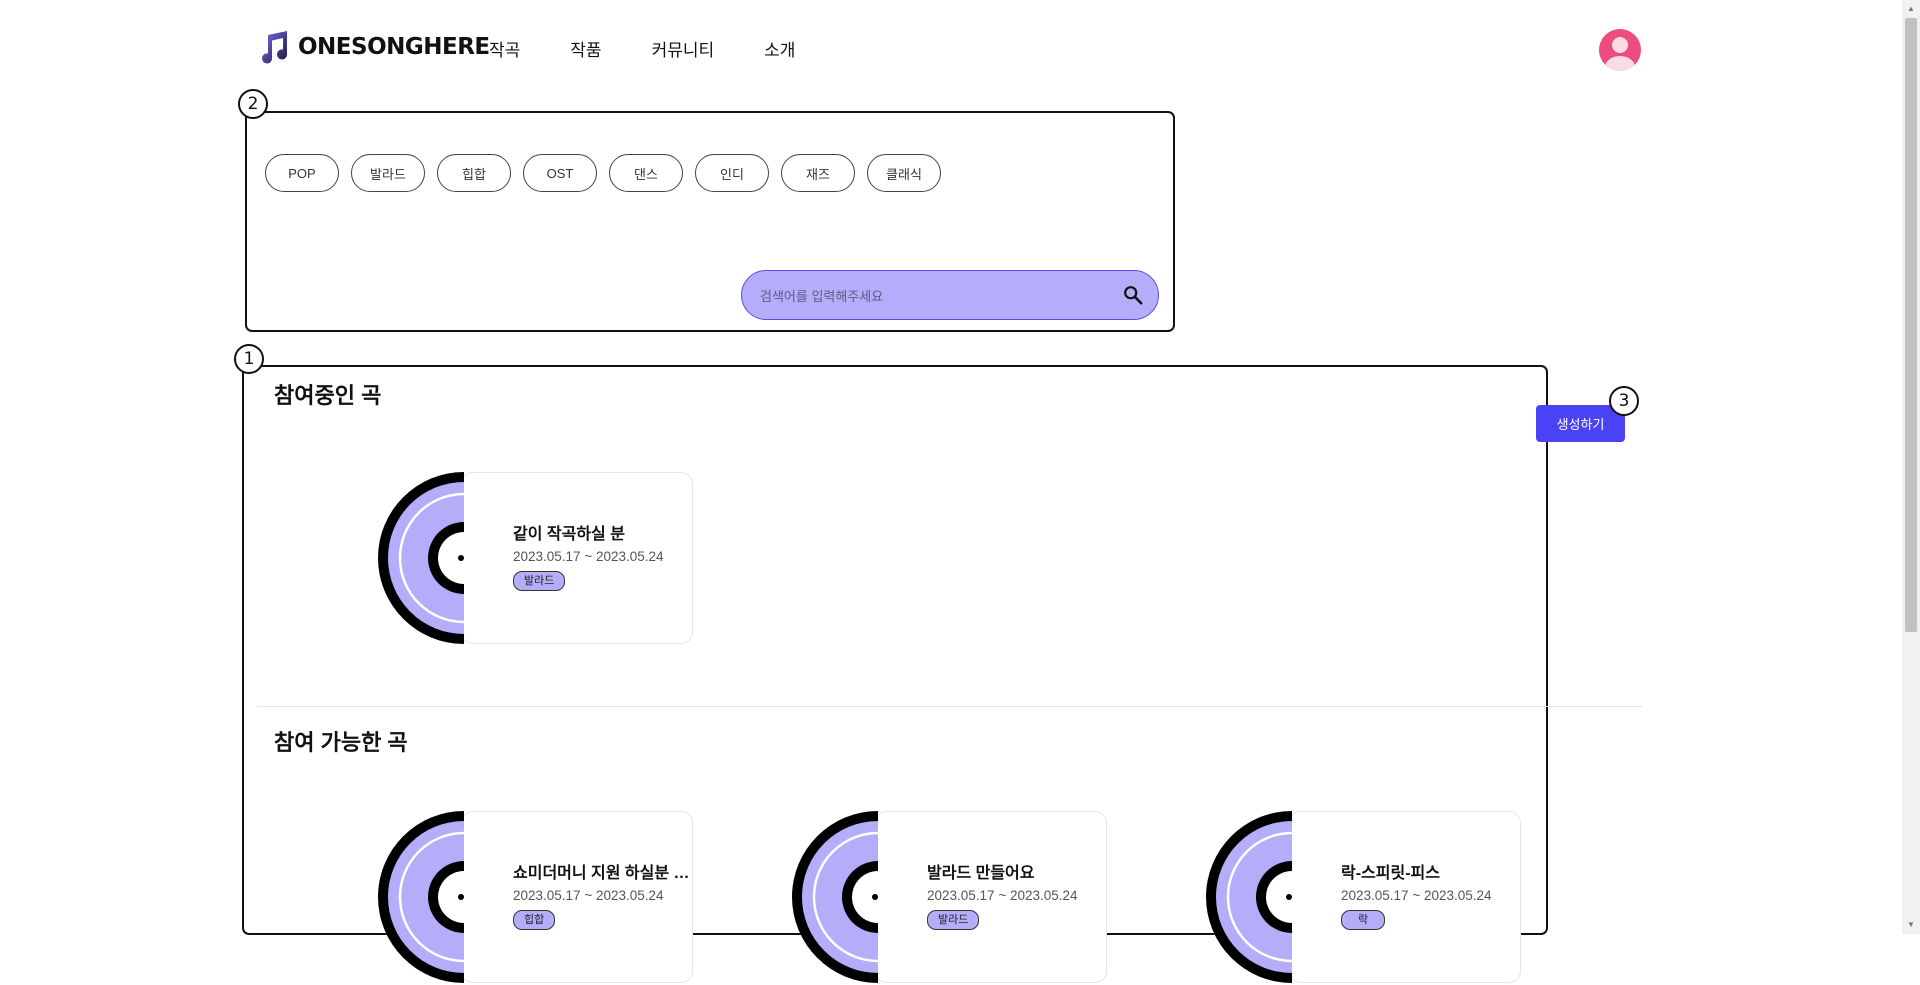 The height and width of the screenshot is (985, 1920). Describe the element at coordinates (1911, 9) in the screenshot. I see `scroll-up-arrow-icon: ▲` at that location.